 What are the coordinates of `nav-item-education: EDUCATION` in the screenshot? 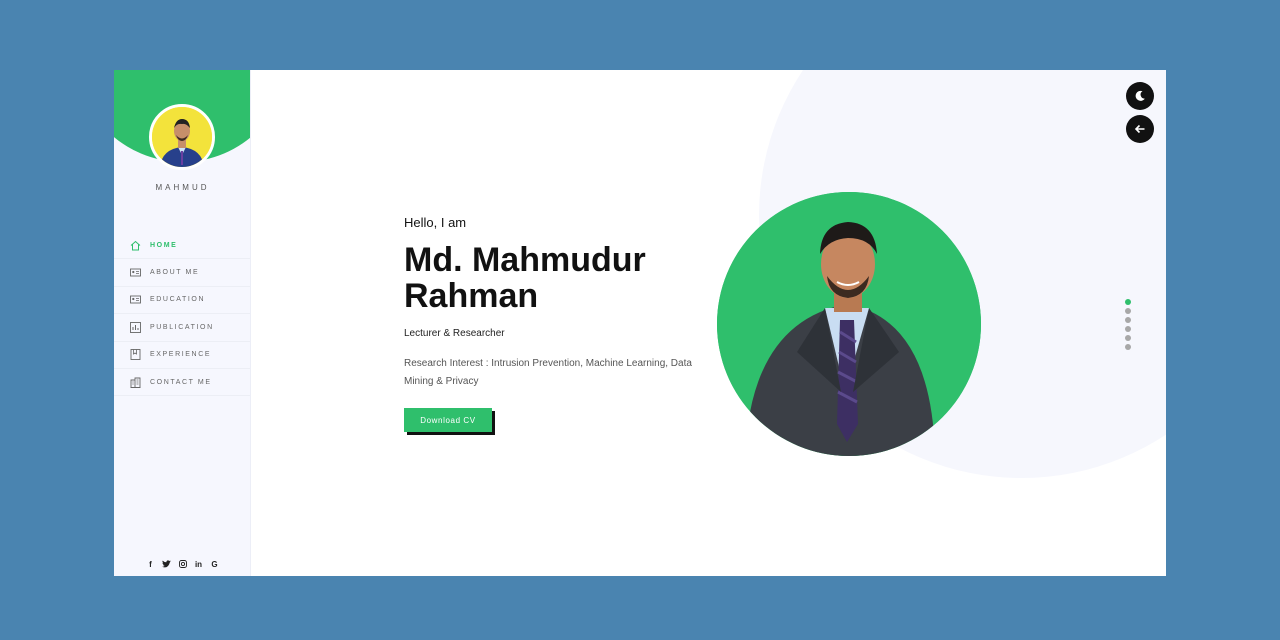 It's located at (182, 301).